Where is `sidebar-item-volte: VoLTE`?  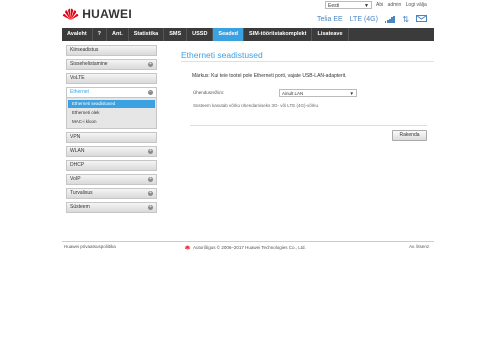
sidebar-item-volte: VoLTE is located at coordinates (111, 78).